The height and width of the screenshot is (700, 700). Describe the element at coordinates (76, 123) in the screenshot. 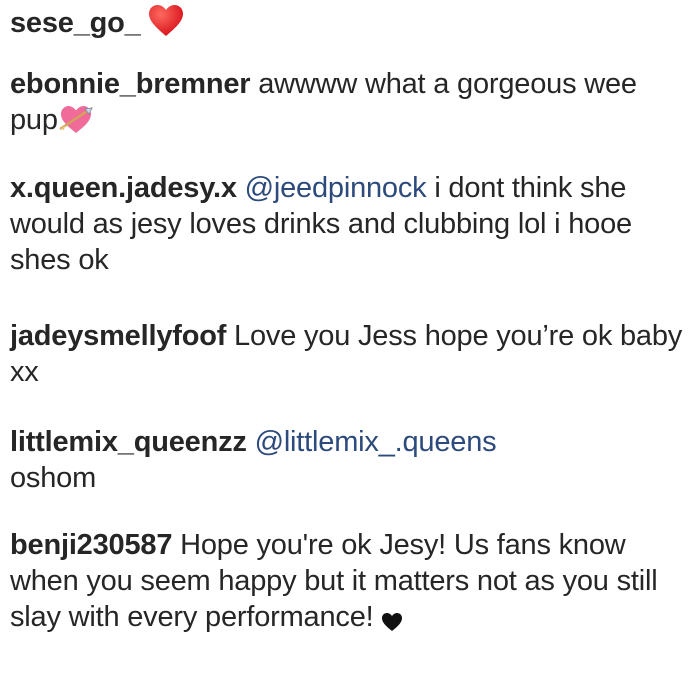

I see `heart-with-arrow-icon` at that location.